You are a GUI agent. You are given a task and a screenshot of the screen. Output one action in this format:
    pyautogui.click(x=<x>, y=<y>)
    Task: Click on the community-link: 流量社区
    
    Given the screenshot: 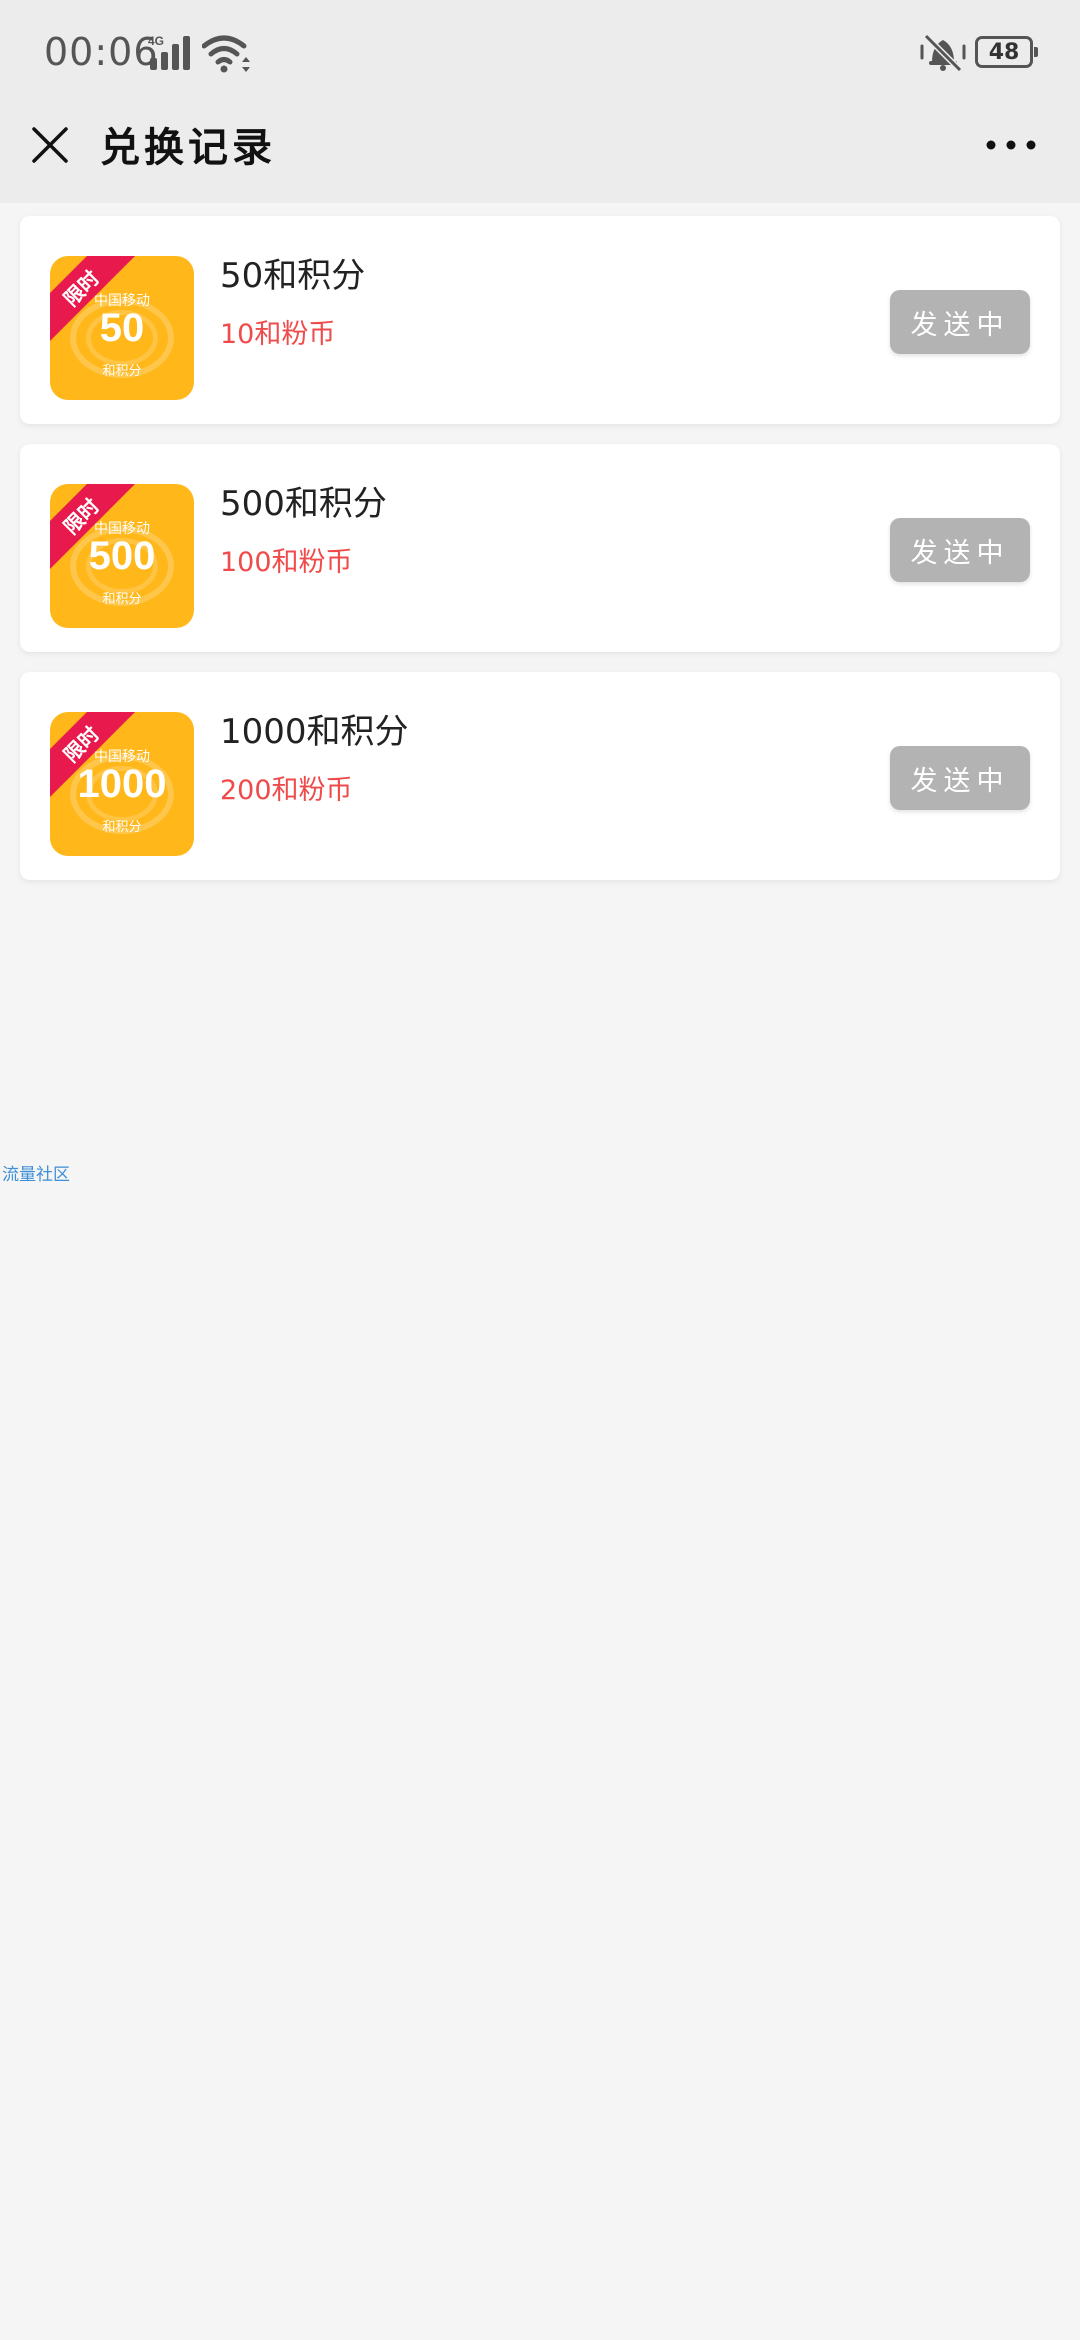 What is the action you would take?
    pyautogui.click(x=36, y=1172)
    